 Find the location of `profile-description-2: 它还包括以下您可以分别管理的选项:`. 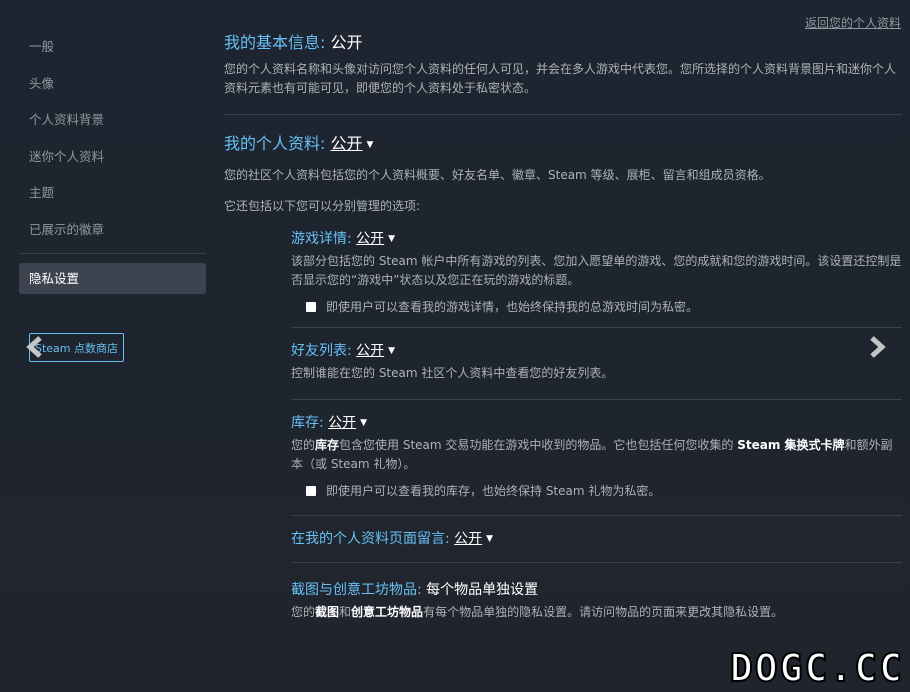

profile-description-2: 它还包括以下您可以分别管理的选项: is located at coordinates (322, 206).